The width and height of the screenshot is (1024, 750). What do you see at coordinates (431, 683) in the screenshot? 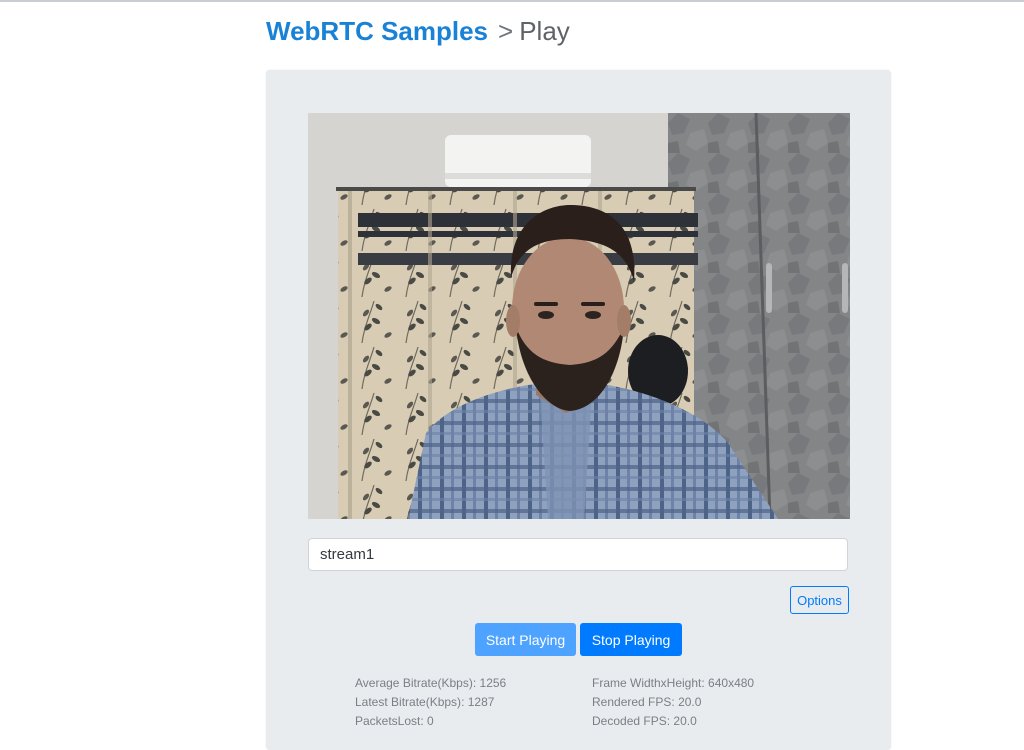
I see `stat-average-bitrate: Average Bitrate(Kbps): 1256` at bounding box center [431, 683].